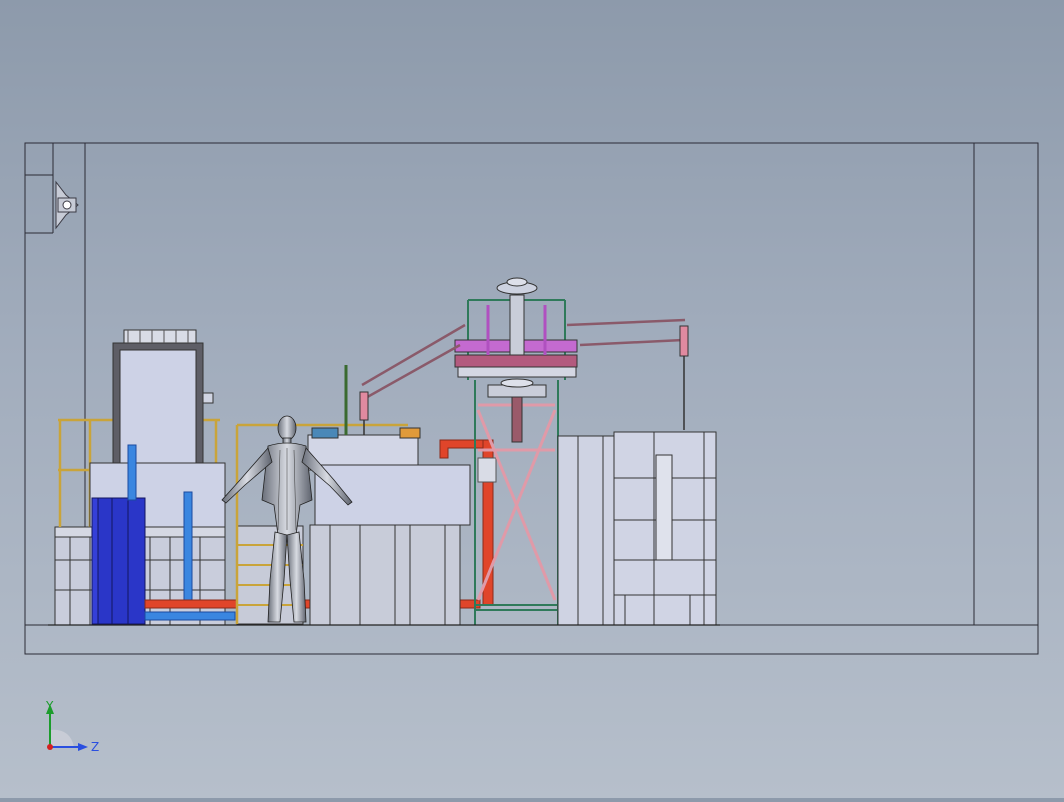 This screenshot has height=802, width=1064. What do you see at coordinates (637, 528) in the screenshot?
I see `right-tanks` at bounding box center [637, 528].